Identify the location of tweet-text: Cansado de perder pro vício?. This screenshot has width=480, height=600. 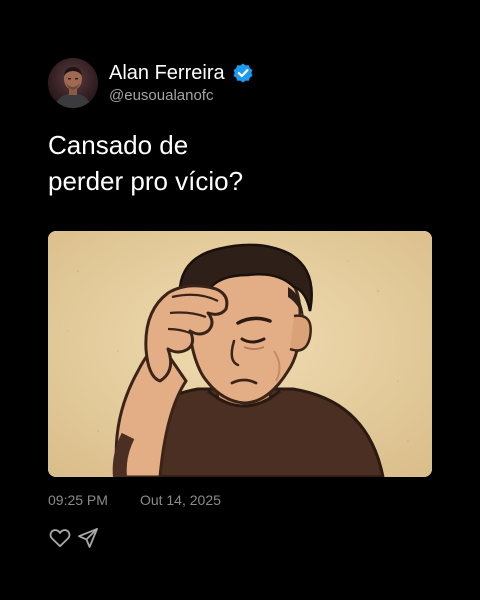
(238, 163).